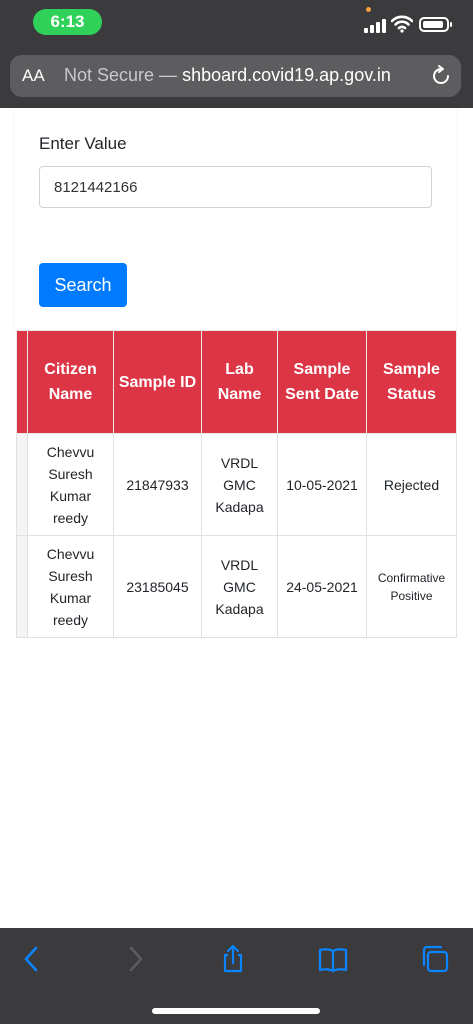  Describe the element at coordinates (32, 959) in the screenshot. I see `back-icon` at that location.